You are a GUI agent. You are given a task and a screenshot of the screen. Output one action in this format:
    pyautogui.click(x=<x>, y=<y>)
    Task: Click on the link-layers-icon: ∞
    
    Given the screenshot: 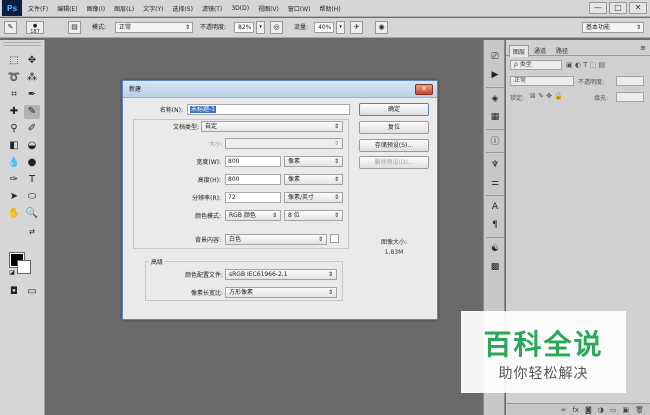 What is the action you would take?
    pyautogui.click(x=564, y=410)
    